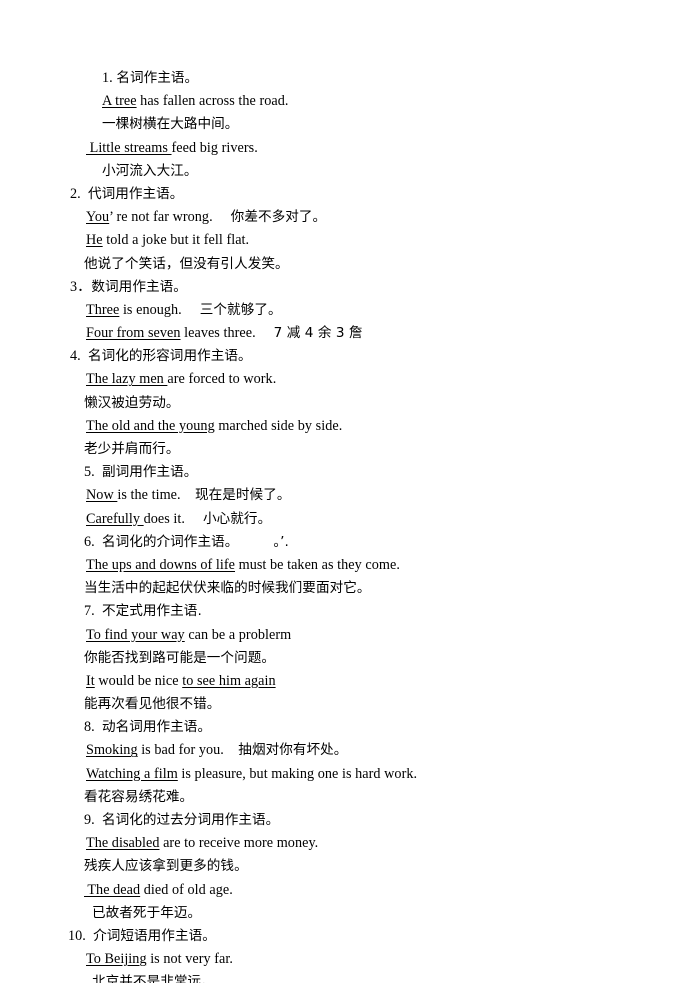  Describe the element at coordinates (176, 240) in the screenshot. I see `text-run: told a joke but it fell flat.` at that location.